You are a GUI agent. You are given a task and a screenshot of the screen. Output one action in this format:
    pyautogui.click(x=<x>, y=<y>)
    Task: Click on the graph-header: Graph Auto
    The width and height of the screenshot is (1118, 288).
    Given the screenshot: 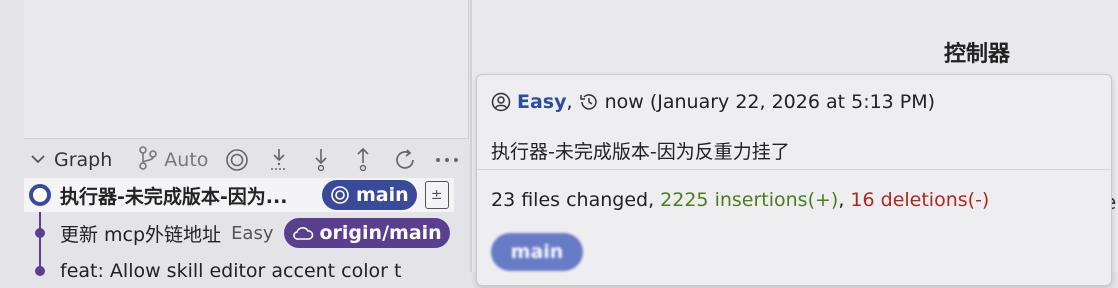 What is the action you would take?
    pyautogui.click(x=248, y=160)
    